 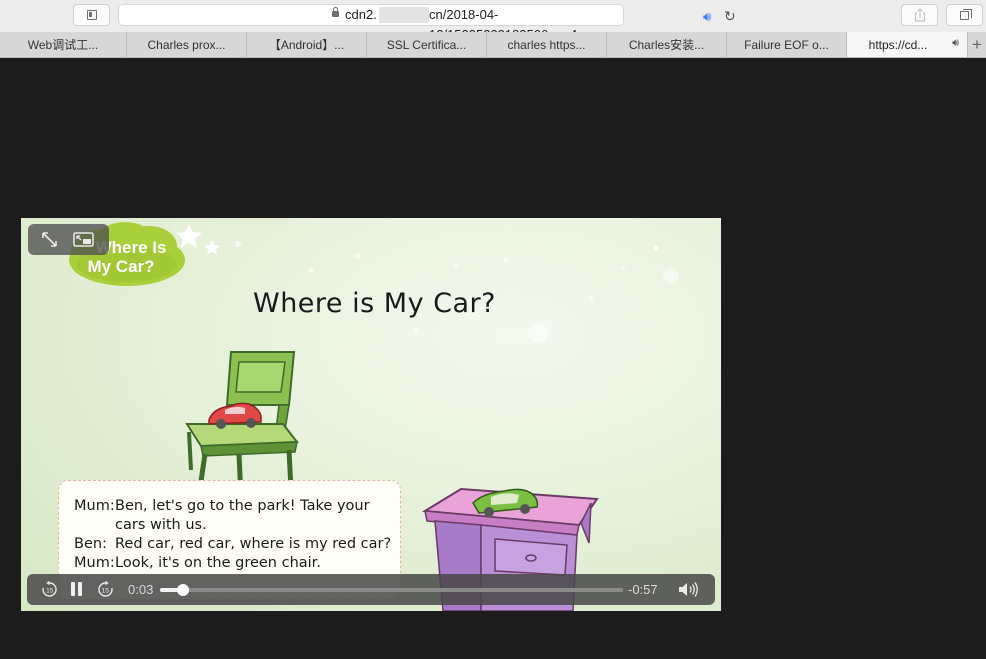 What do you see at coordinates (84, 240) in the screenshot?
I see `picture-in-picture-icon` at bounding box center [84, 240].